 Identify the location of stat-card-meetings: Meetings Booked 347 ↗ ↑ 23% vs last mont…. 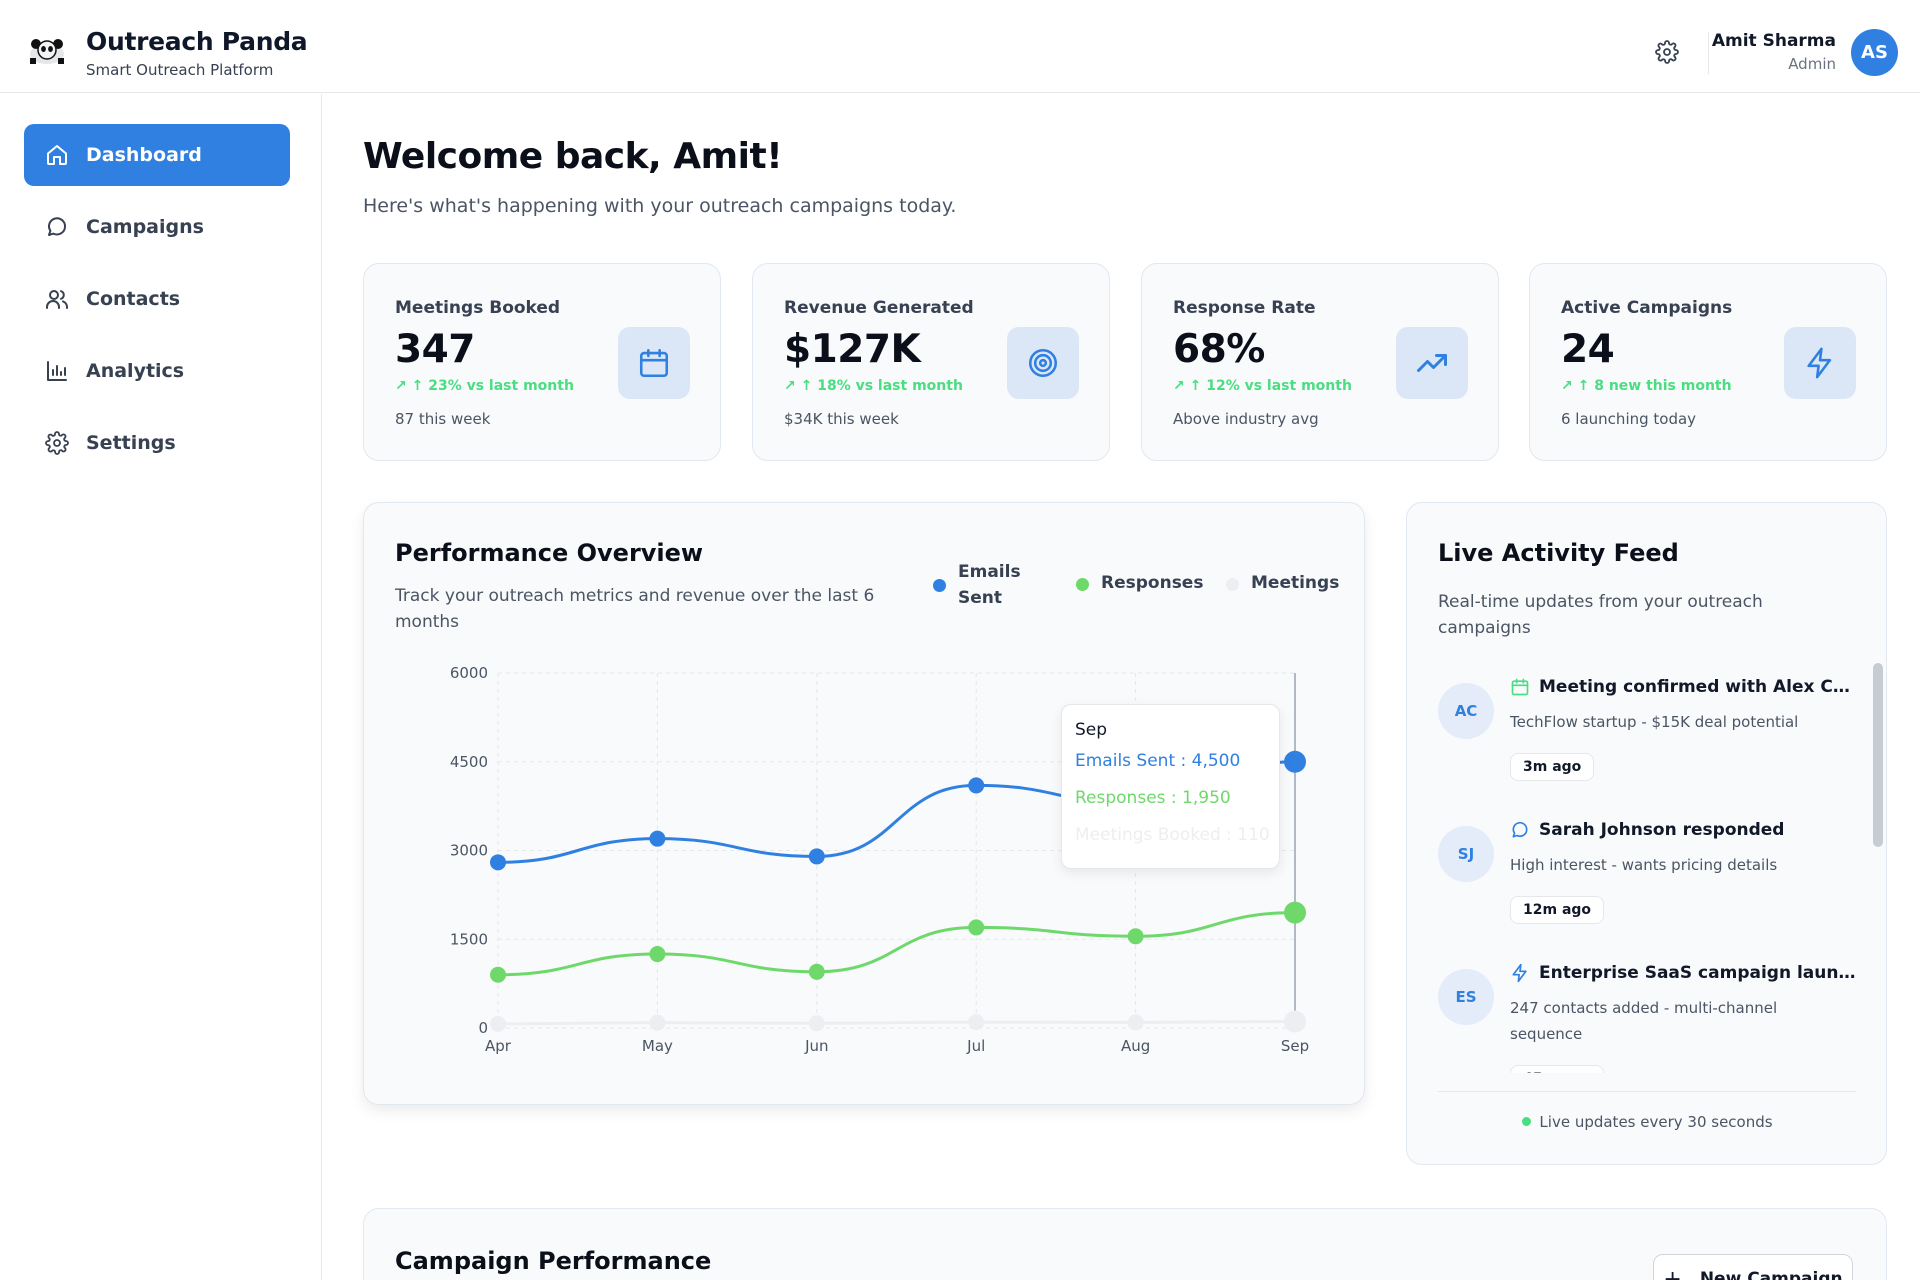
(542, 362).